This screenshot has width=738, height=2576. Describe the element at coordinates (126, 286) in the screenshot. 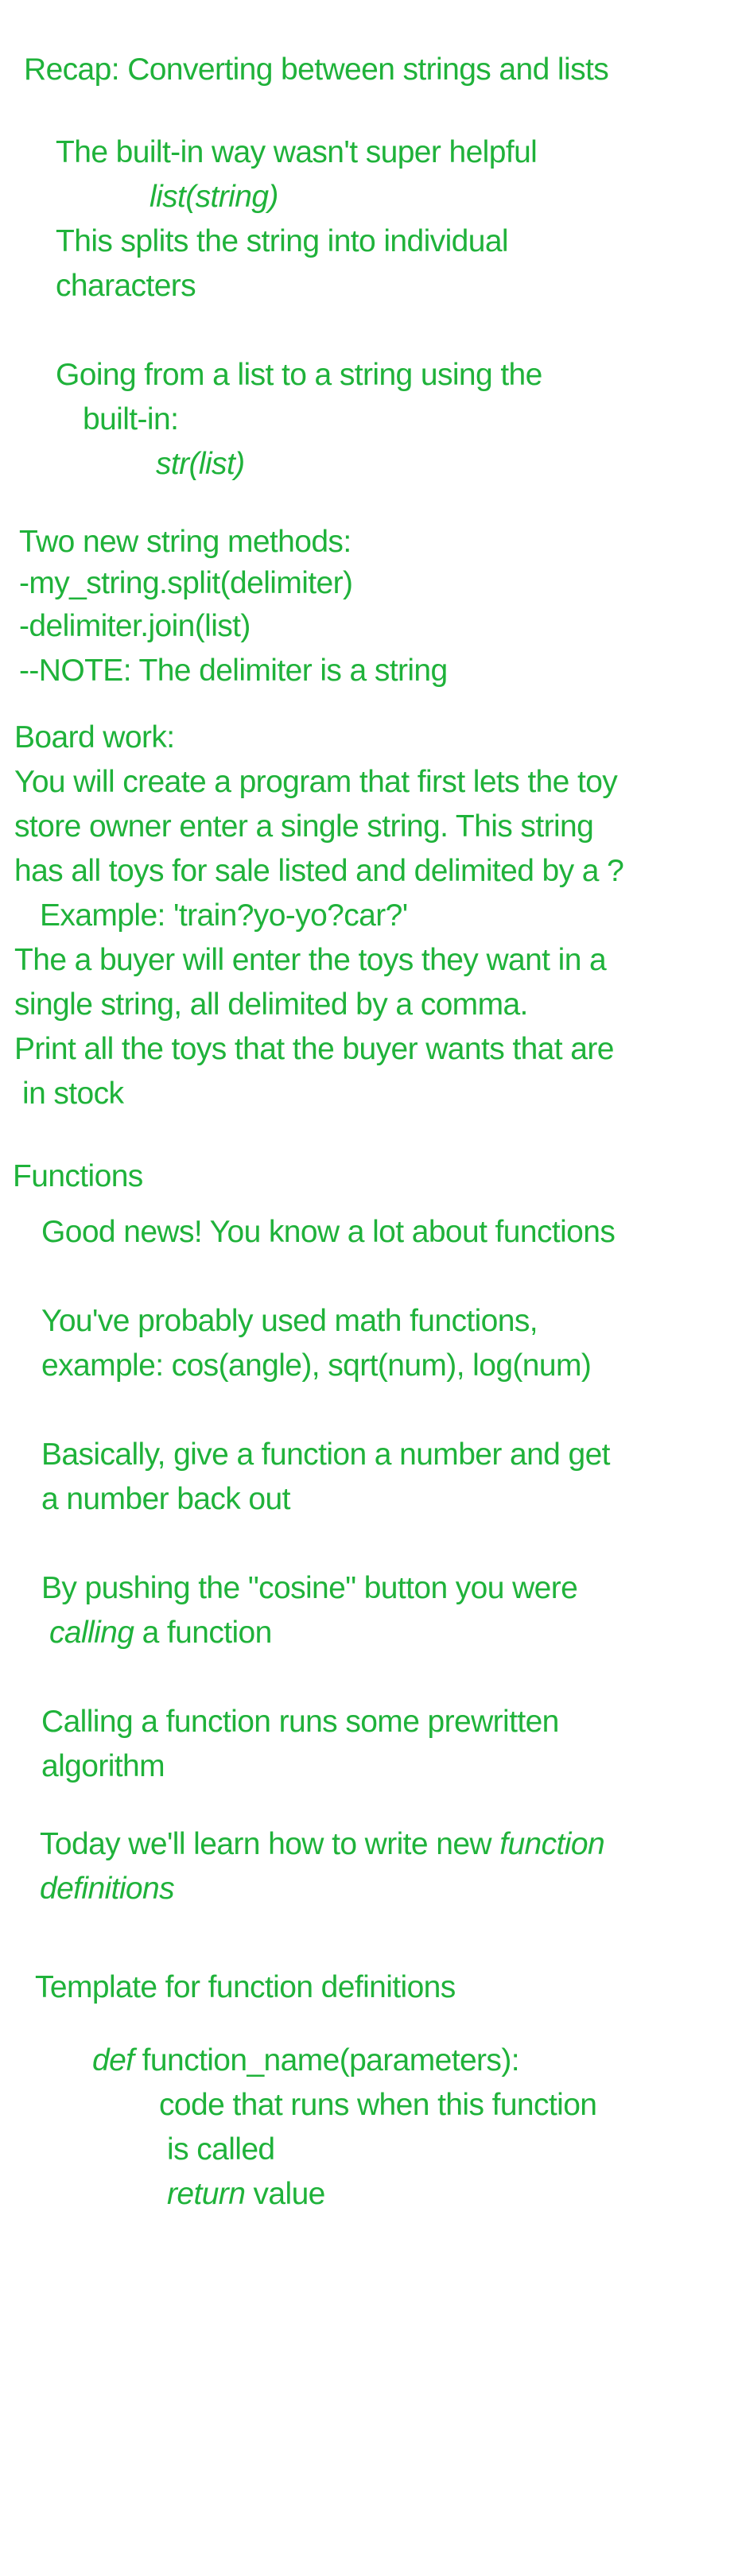

I see `recap-line: characters` at that location.